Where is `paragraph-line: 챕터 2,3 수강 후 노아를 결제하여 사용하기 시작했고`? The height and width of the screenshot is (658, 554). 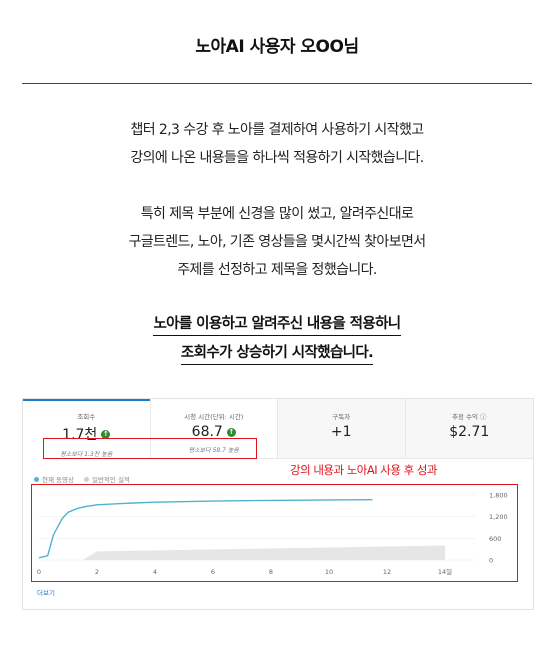
paragraph-line: 챕터 2,3 수강 후 노아를 결제하여 사용하기 시작했고 is located at coordinates (277, 130).